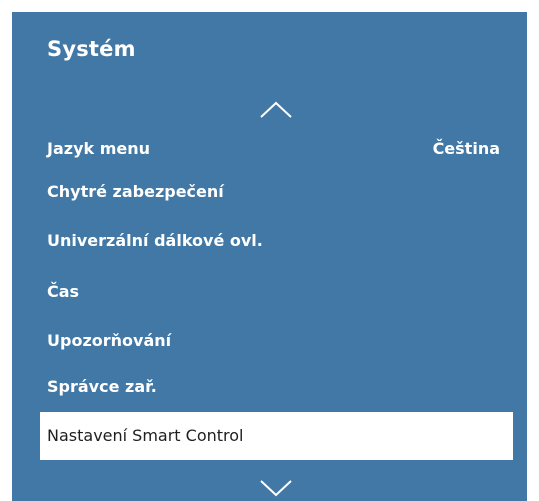 The width and height of the screenshot is (539, 501). Describe the element at coordinates (466, 148) in the screenshot. I see `menu-item-value: Čeština` at that location.